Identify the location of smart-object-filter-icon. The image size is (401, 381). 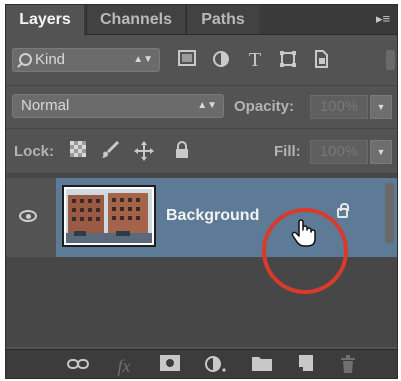
(321, 60).